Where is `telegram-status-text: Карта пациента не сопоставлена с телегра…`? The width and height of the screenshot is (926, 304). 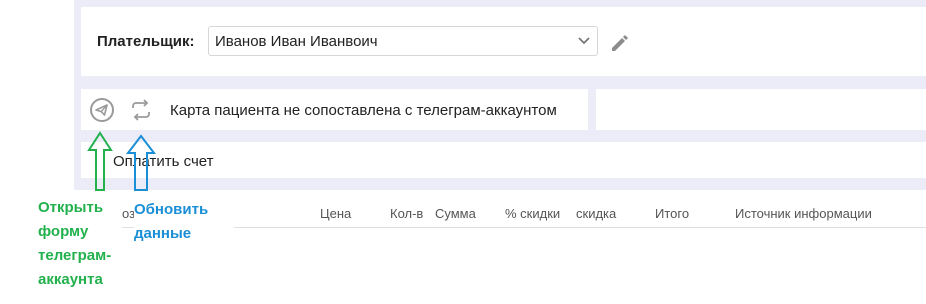
telegram-status-text: Карта пациента не сопоставлена с телегра… is located at coordinates (363, 110).